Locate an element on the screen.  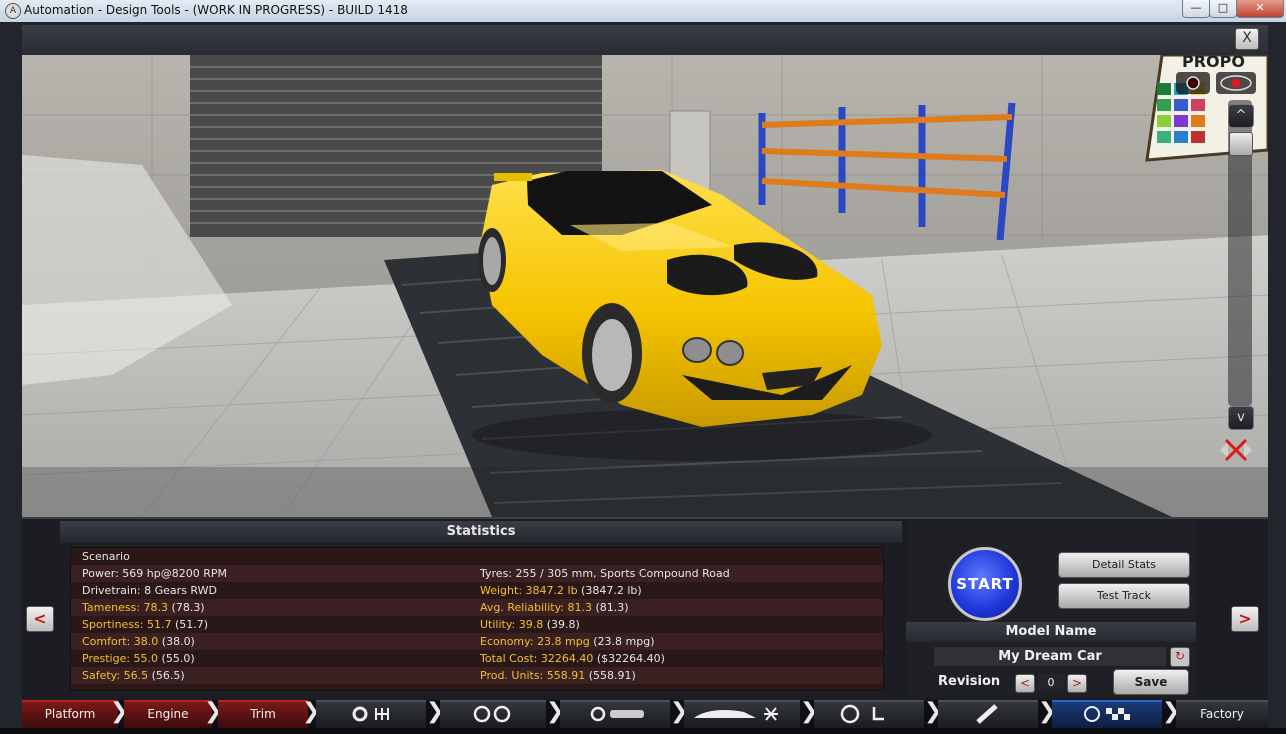
stat-value: 38.0 is located at coordinates (146, 641).